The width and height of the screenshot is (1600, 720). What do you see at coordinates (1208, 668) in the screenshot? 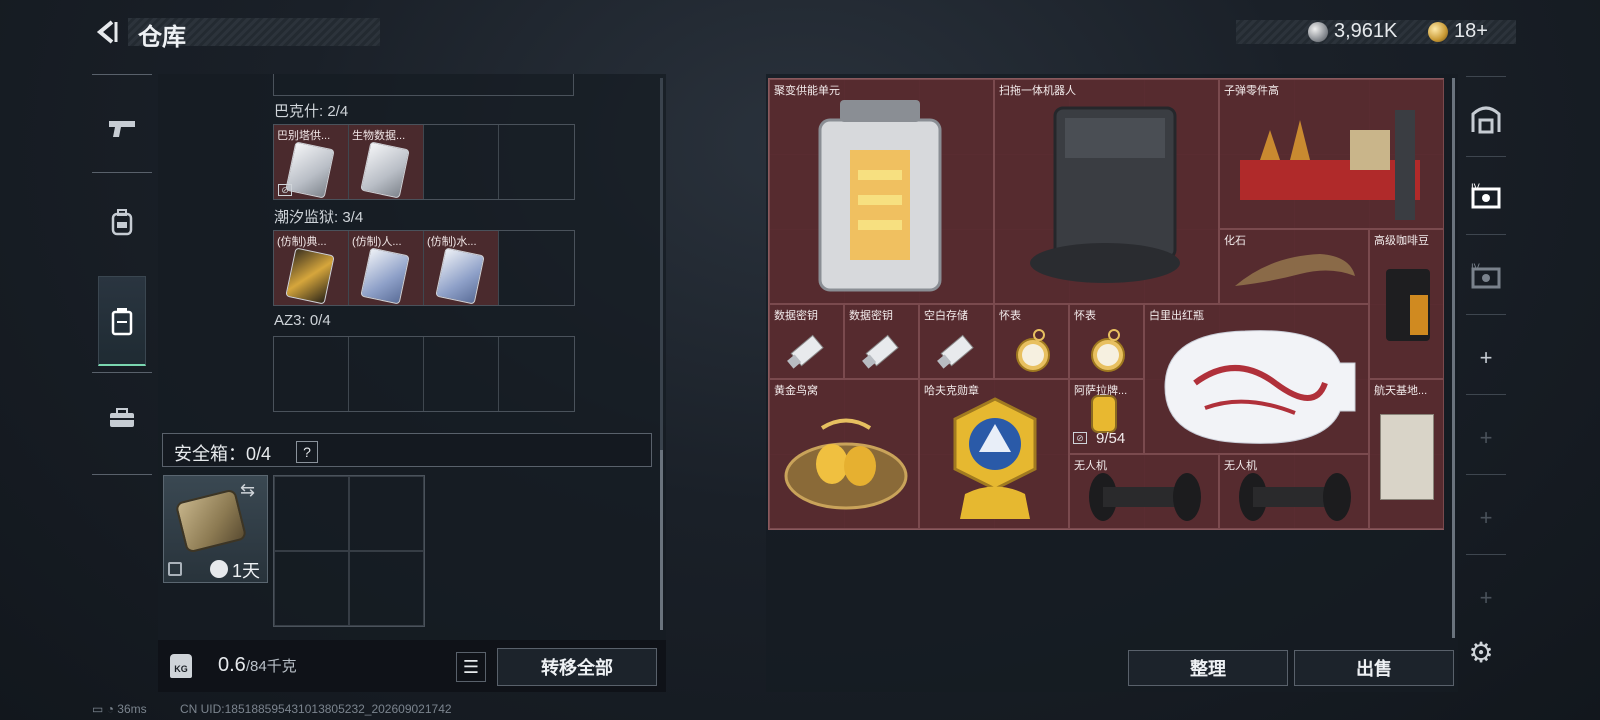
I see `sort-button: 整理` at bounding box center [1208, 668].